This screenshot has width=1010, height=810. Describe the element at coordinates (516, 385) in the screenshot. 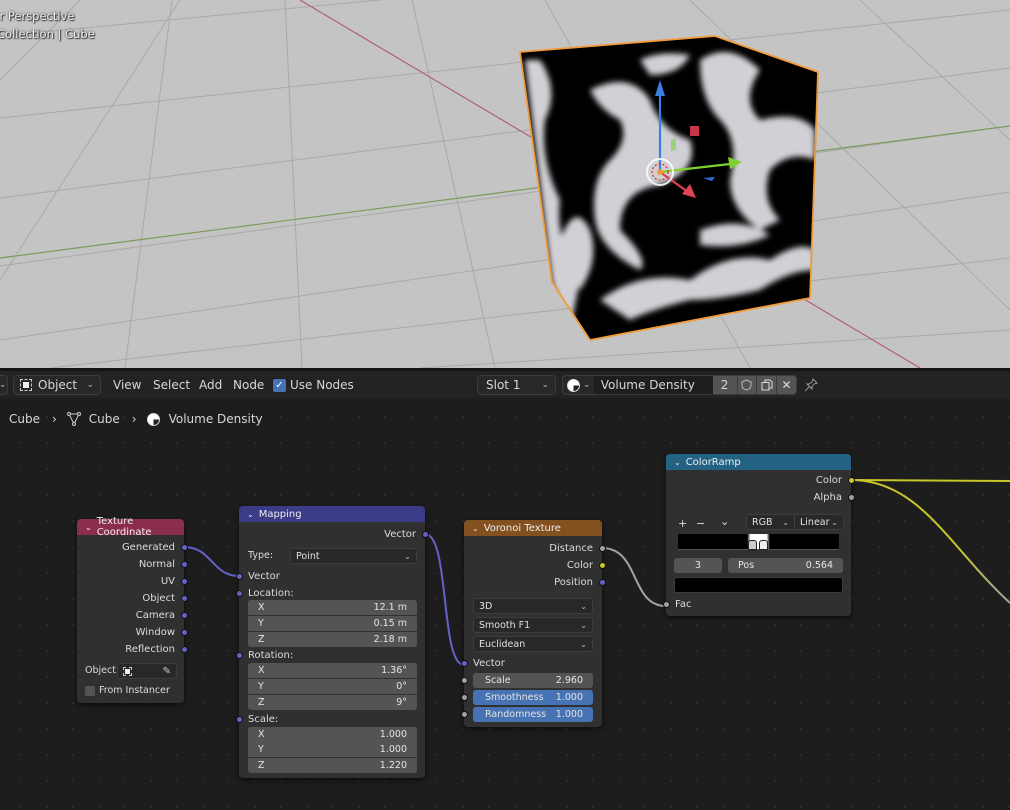

I see `slot-dropdown: Slot 1 ⌄` at that location.